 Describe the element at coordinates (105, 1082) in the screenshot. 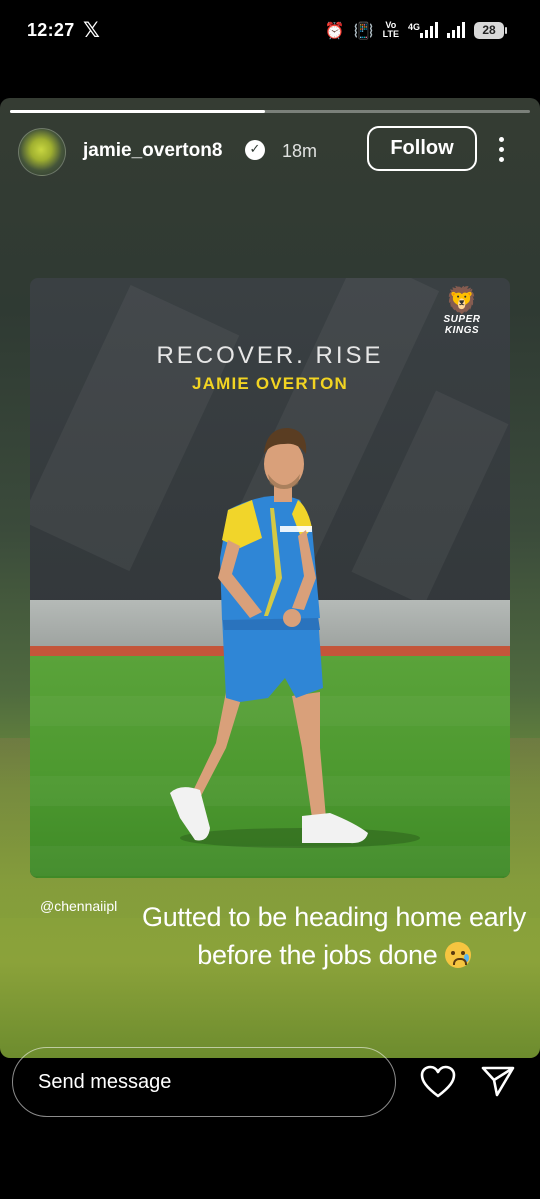

I see `send-message-placeholder: Send message` at that location.